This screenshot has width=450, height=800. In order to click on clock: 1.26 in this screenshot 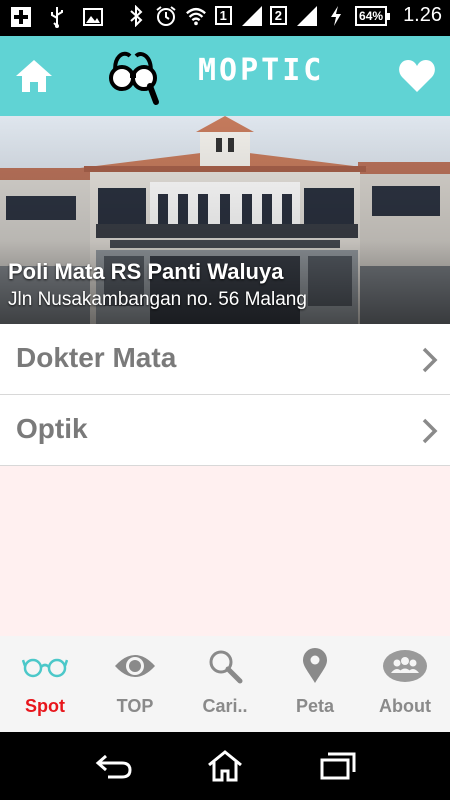, I will do `click(422, 15)`.